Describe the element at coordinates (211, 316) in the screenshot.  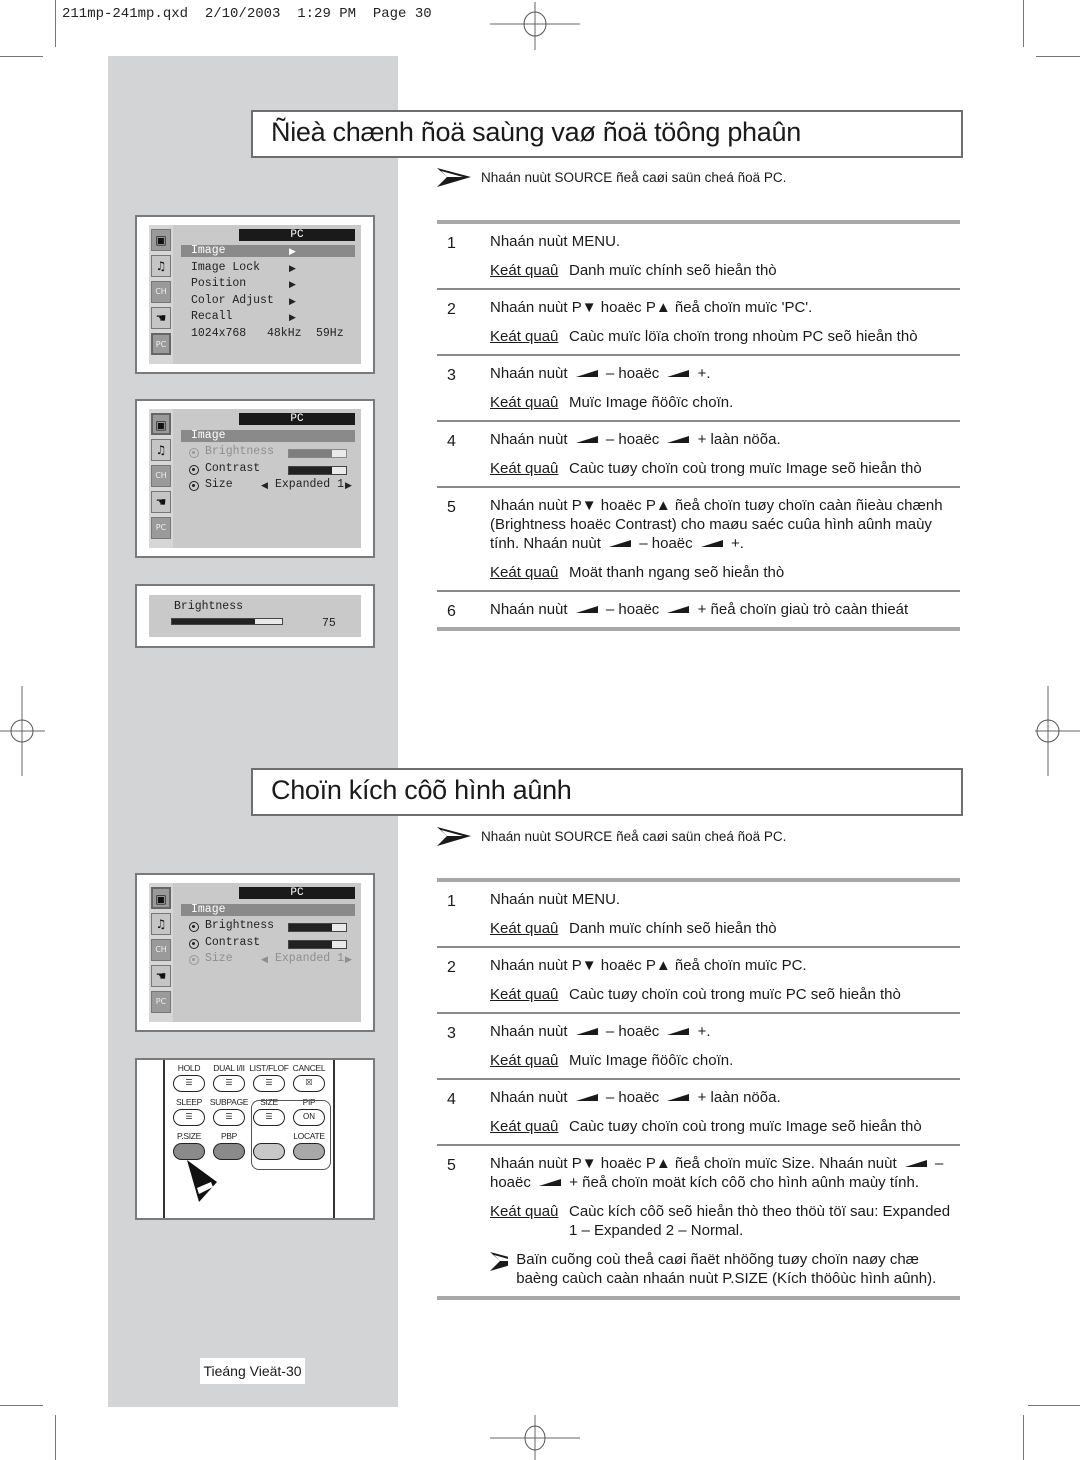
I see `osd-menu-item: Recall` at that location.